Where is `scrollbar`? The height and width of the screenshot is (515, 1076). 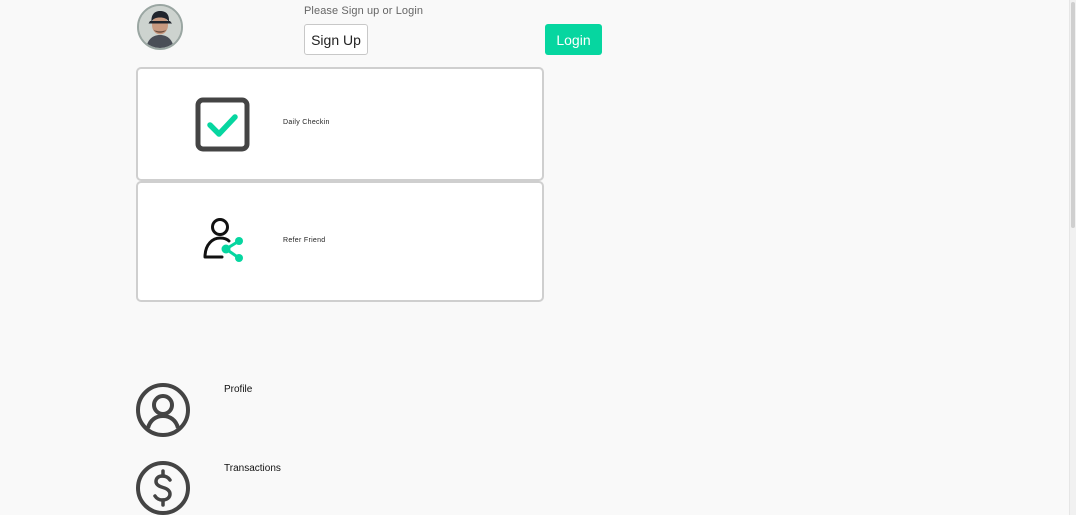
scrollbar is located at coordinates (1072, 257).